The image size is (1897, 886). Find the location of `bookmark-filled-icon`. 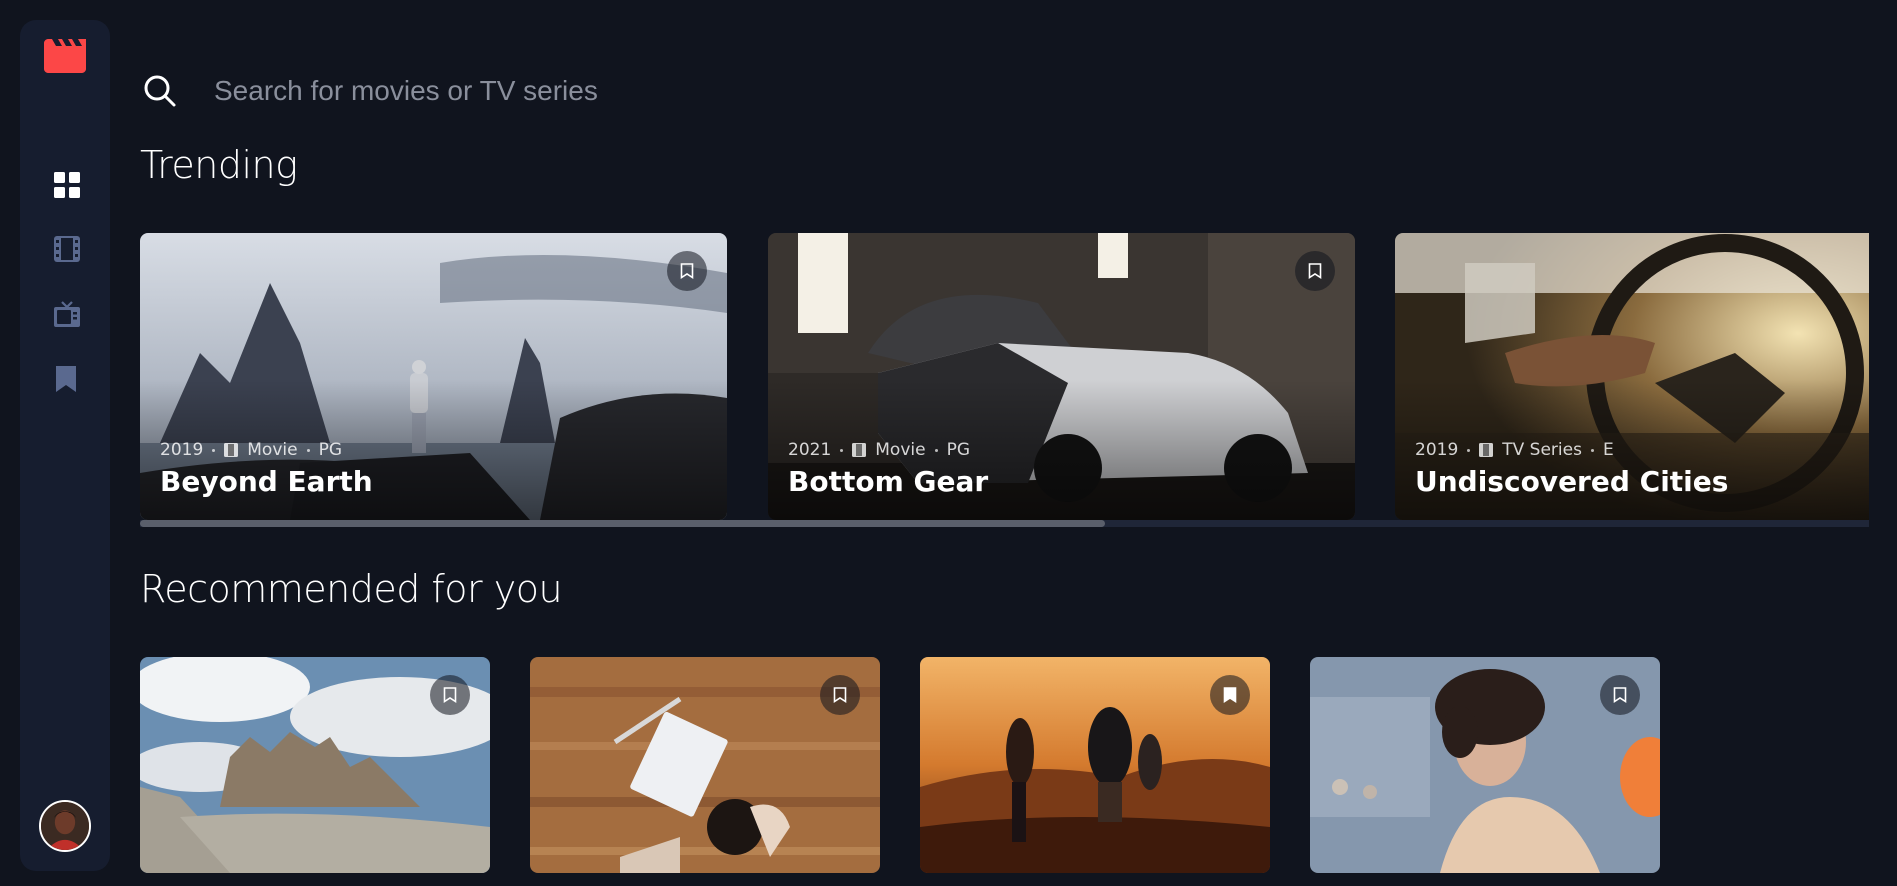

bookmark-filled-icon is located at coordinates (1230, 695).